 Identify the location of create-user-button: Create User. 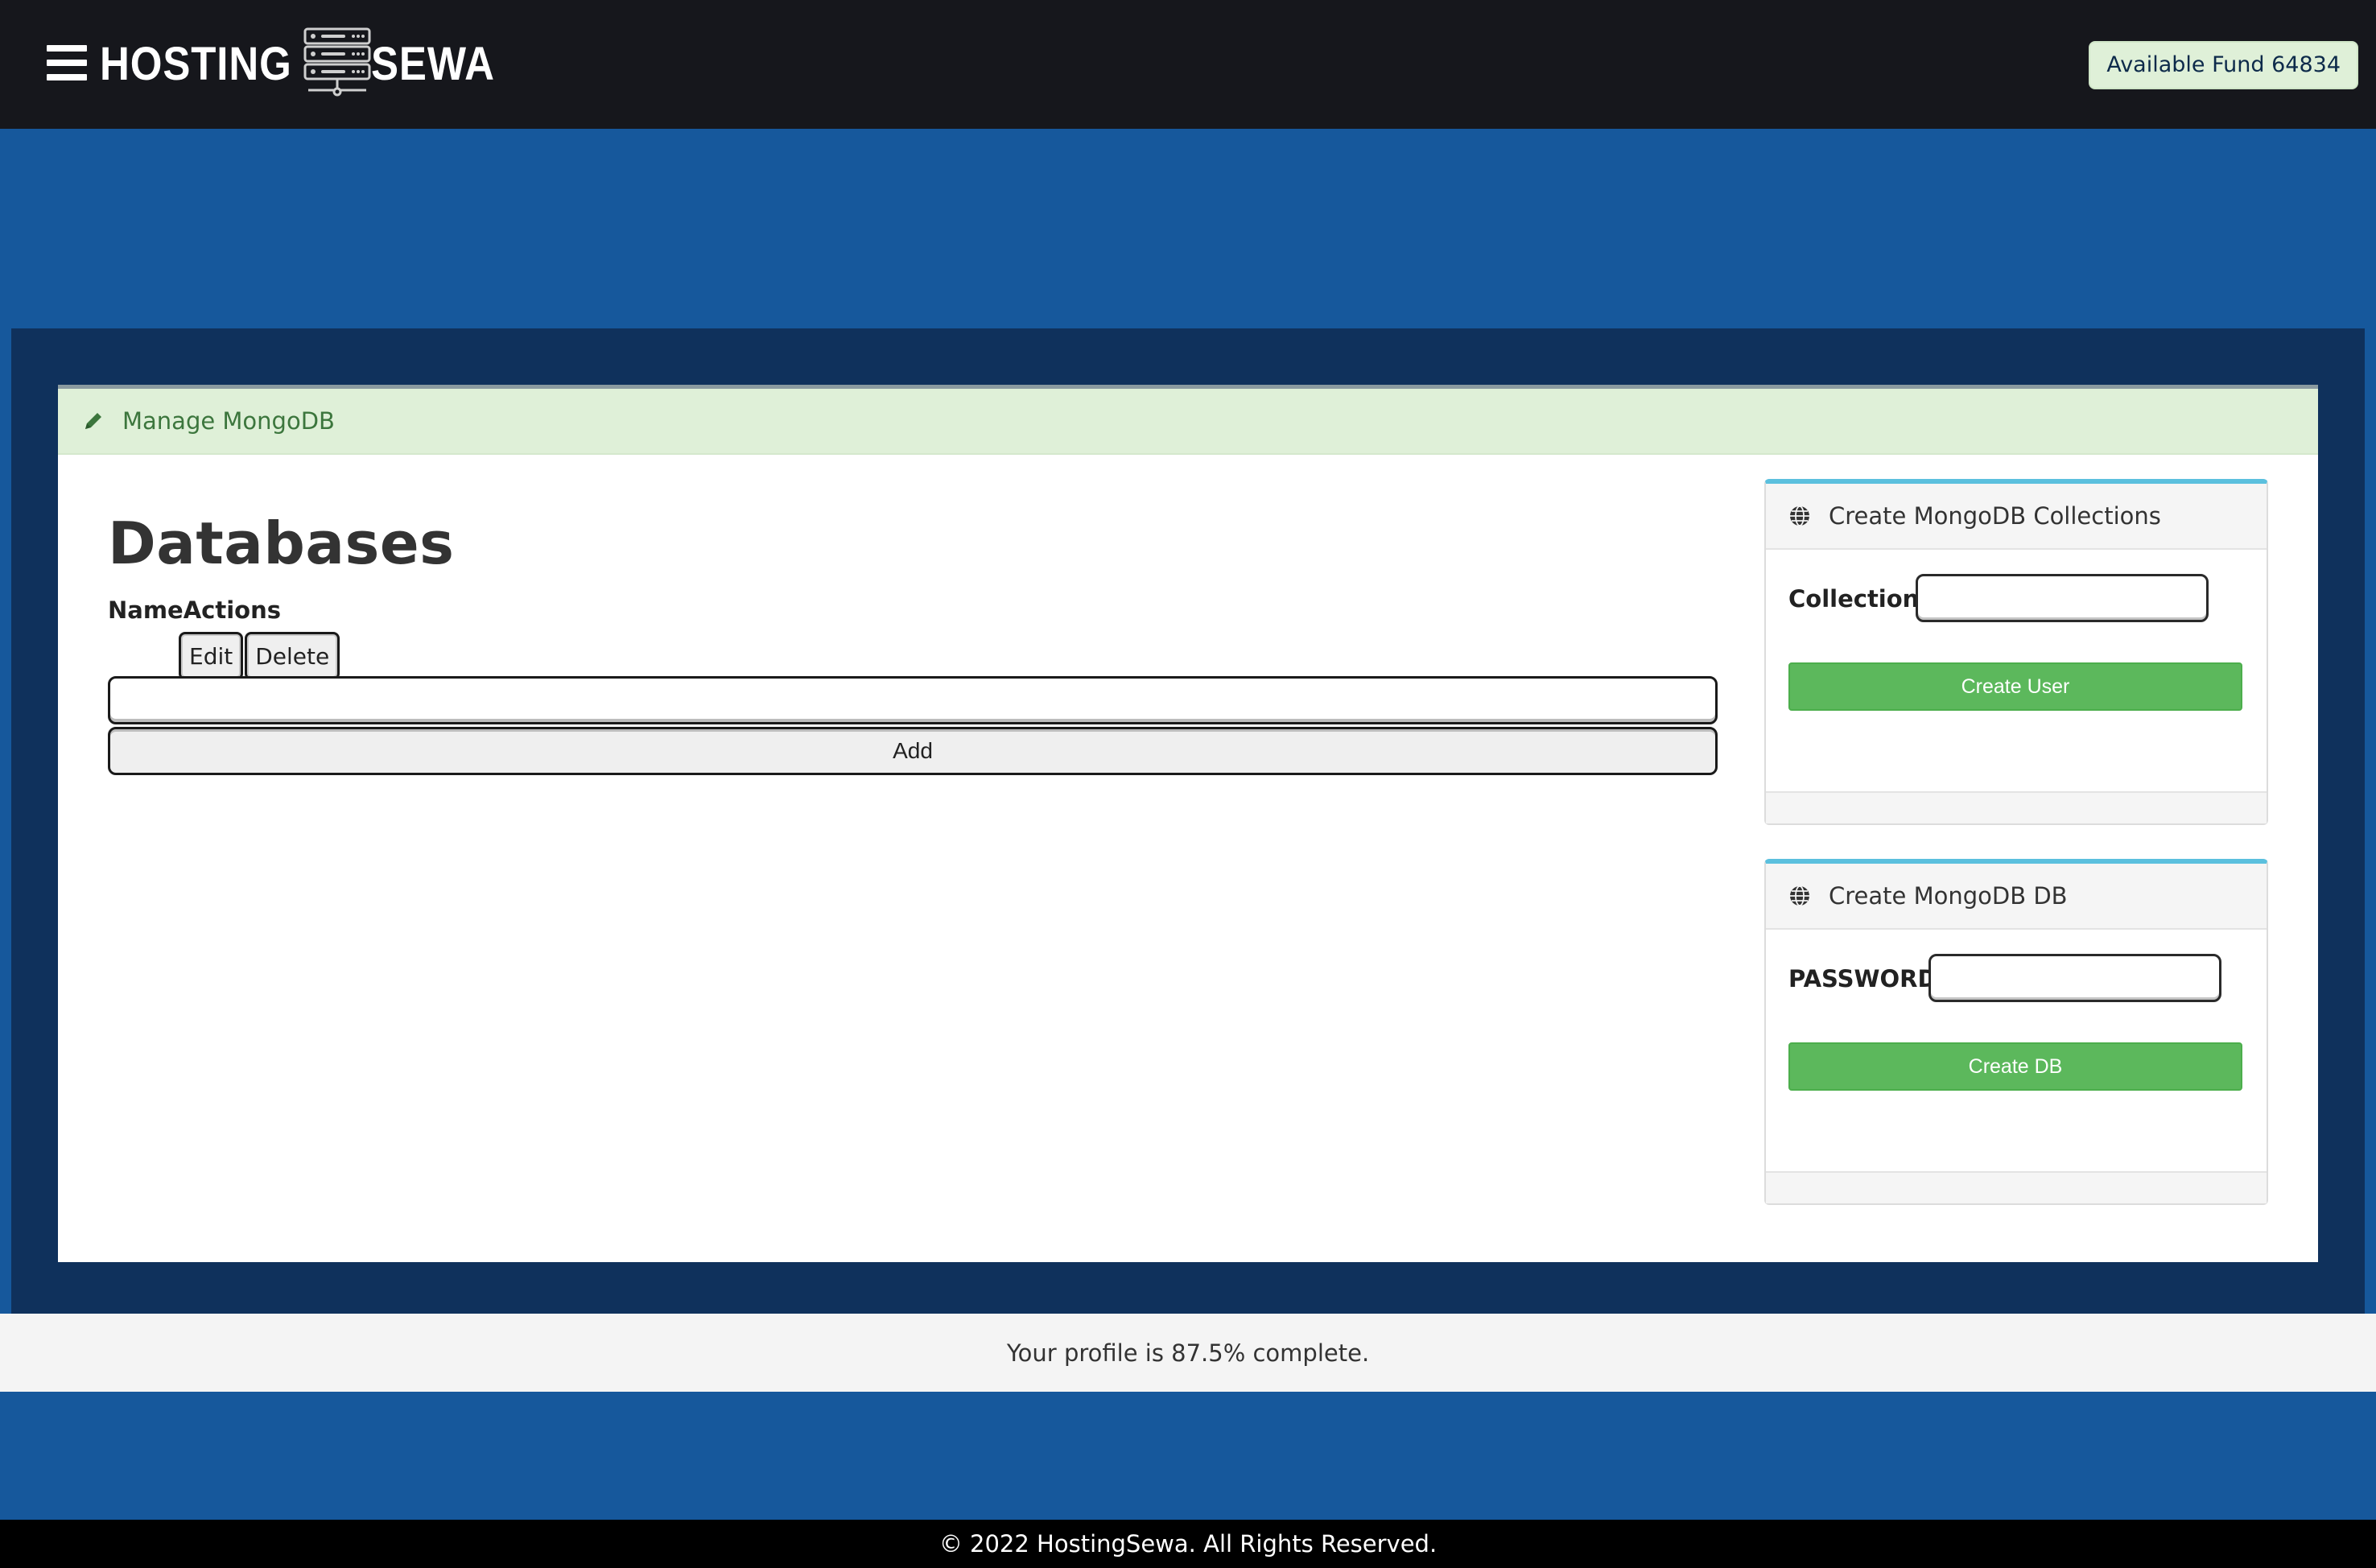
(2015, 686).